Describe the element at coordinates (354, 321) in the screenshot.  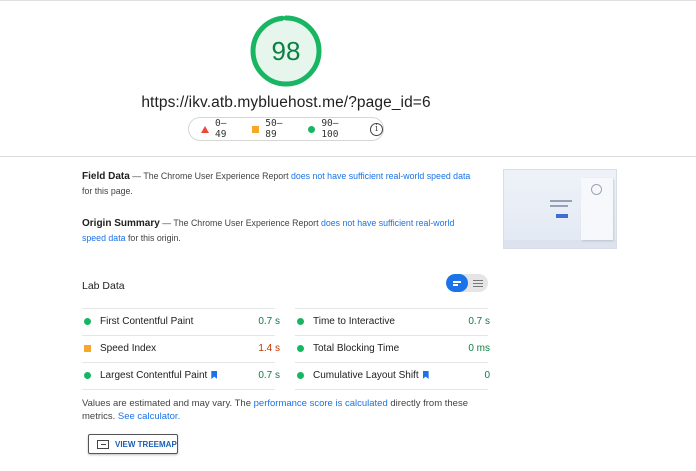
I see `metric-label: Time to Interactive` at that location.